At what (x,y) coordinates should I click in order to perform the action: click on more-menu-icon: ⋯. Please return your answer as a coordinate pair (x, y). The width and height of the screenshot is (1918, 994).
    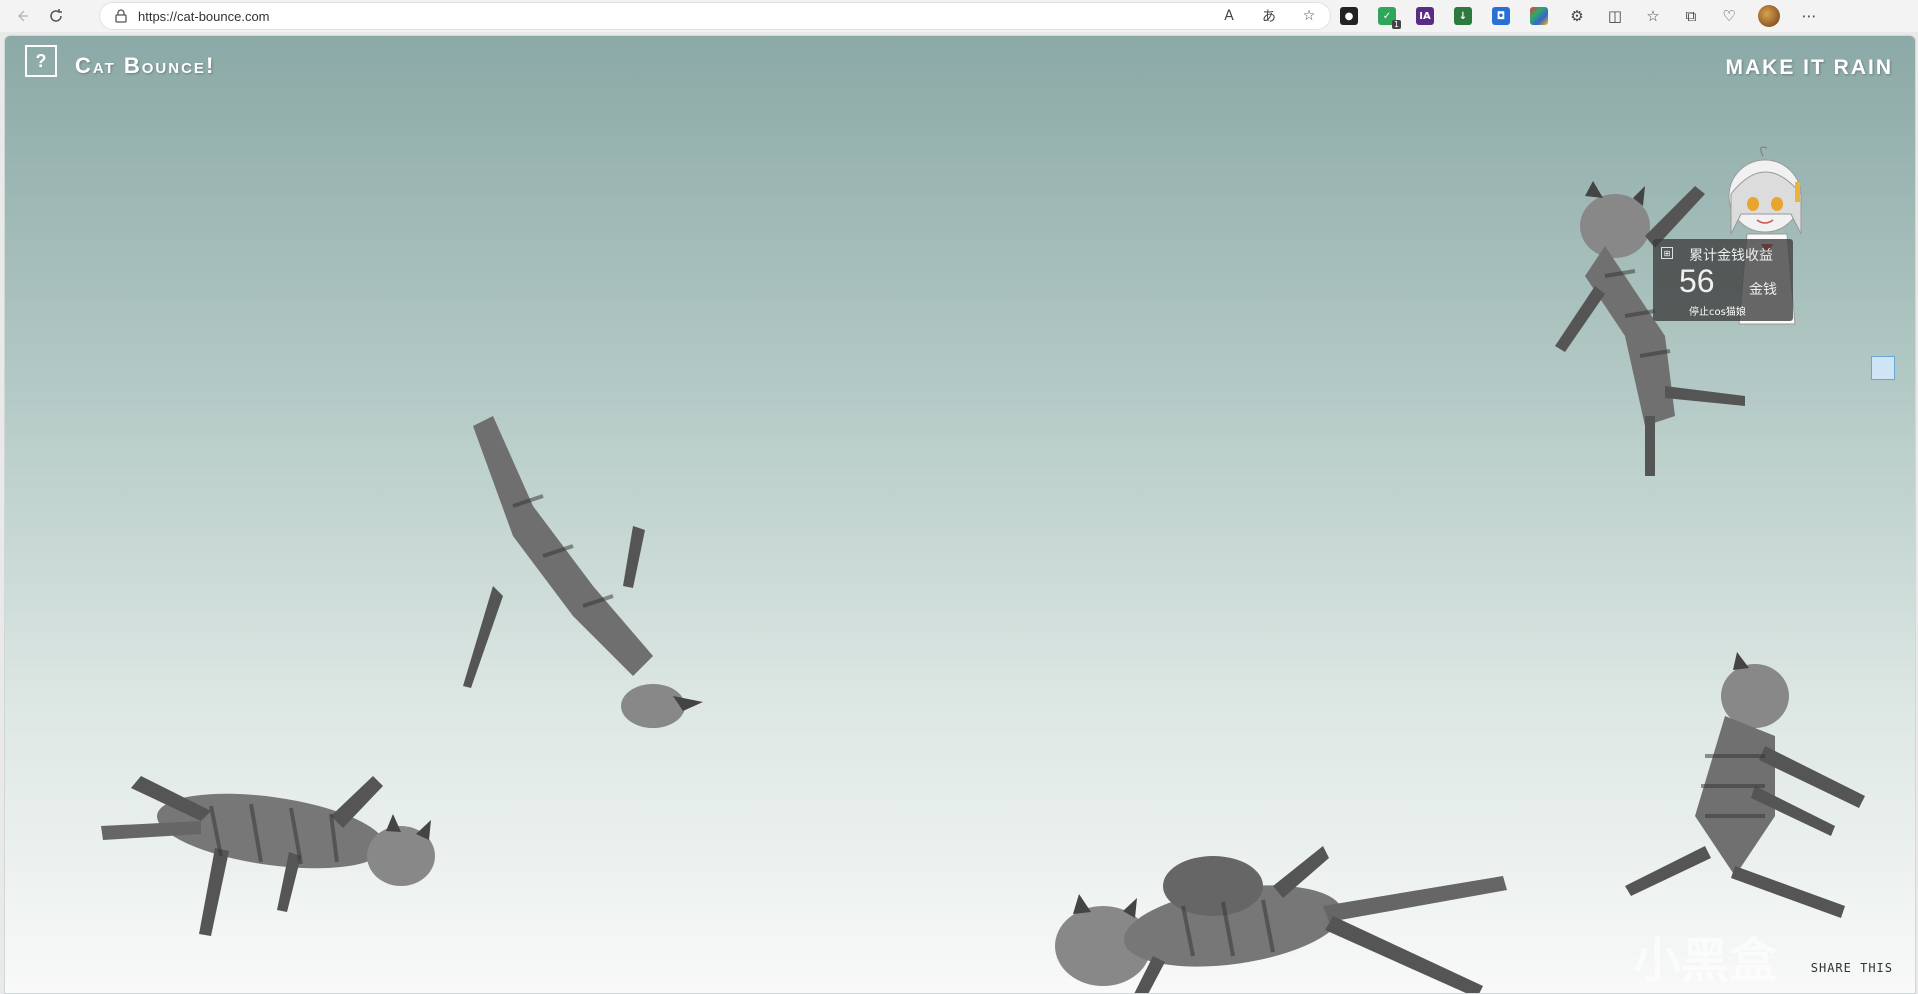
    Looking at the image, I should click on (1809, 16).